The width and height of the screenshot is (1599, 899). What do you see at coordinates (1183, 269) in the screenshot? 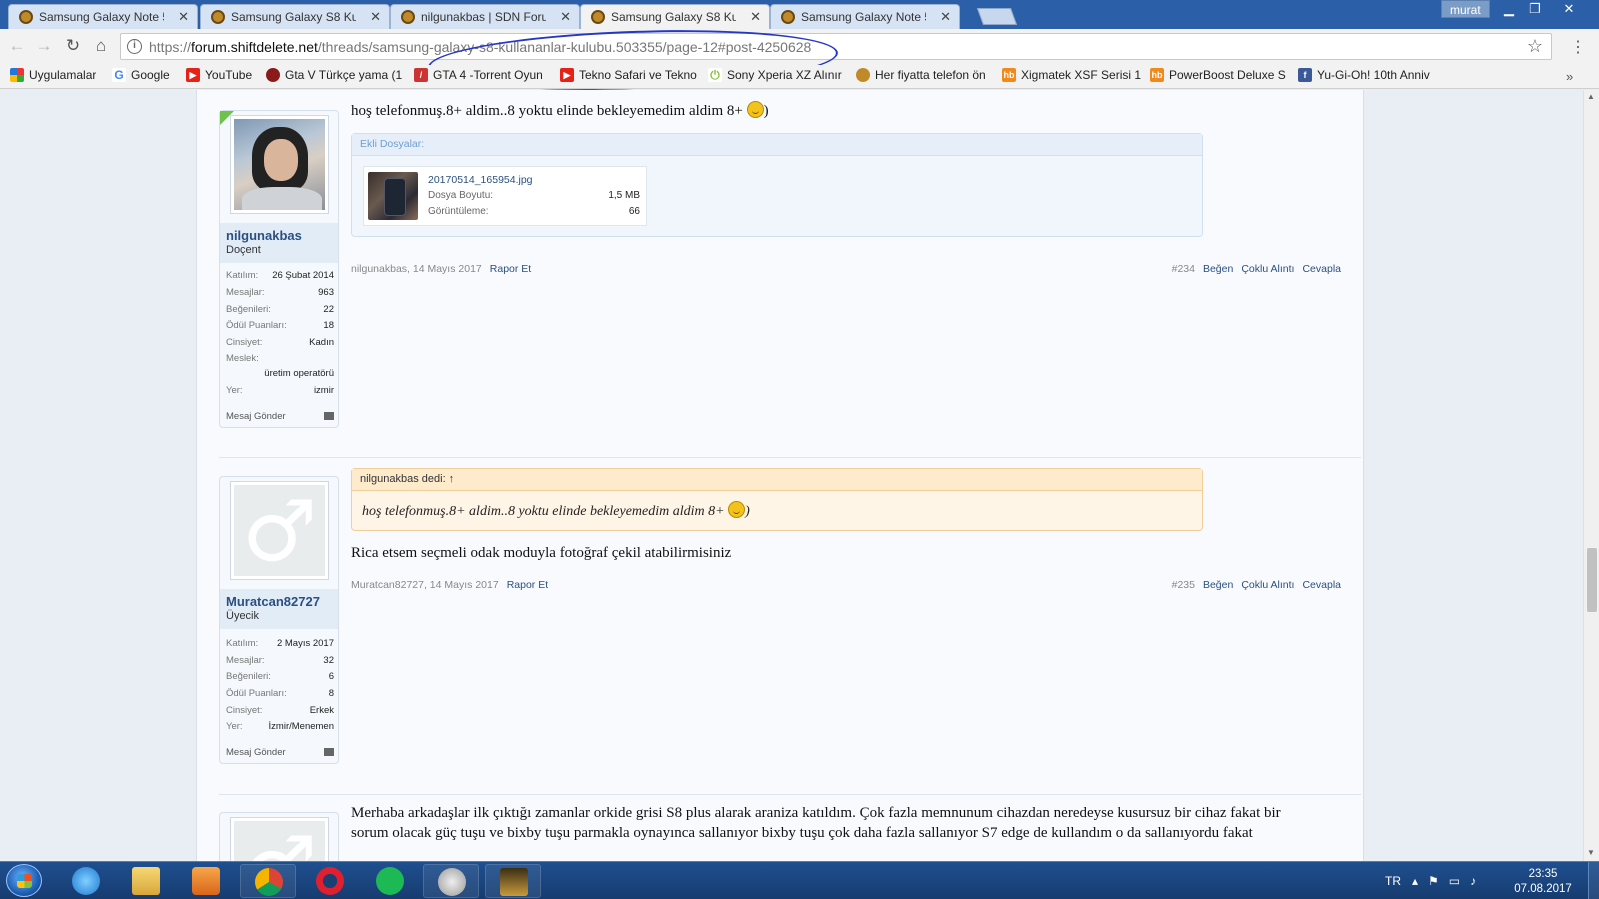
I see `post-number: #234` at bounding box center [1183, 269].